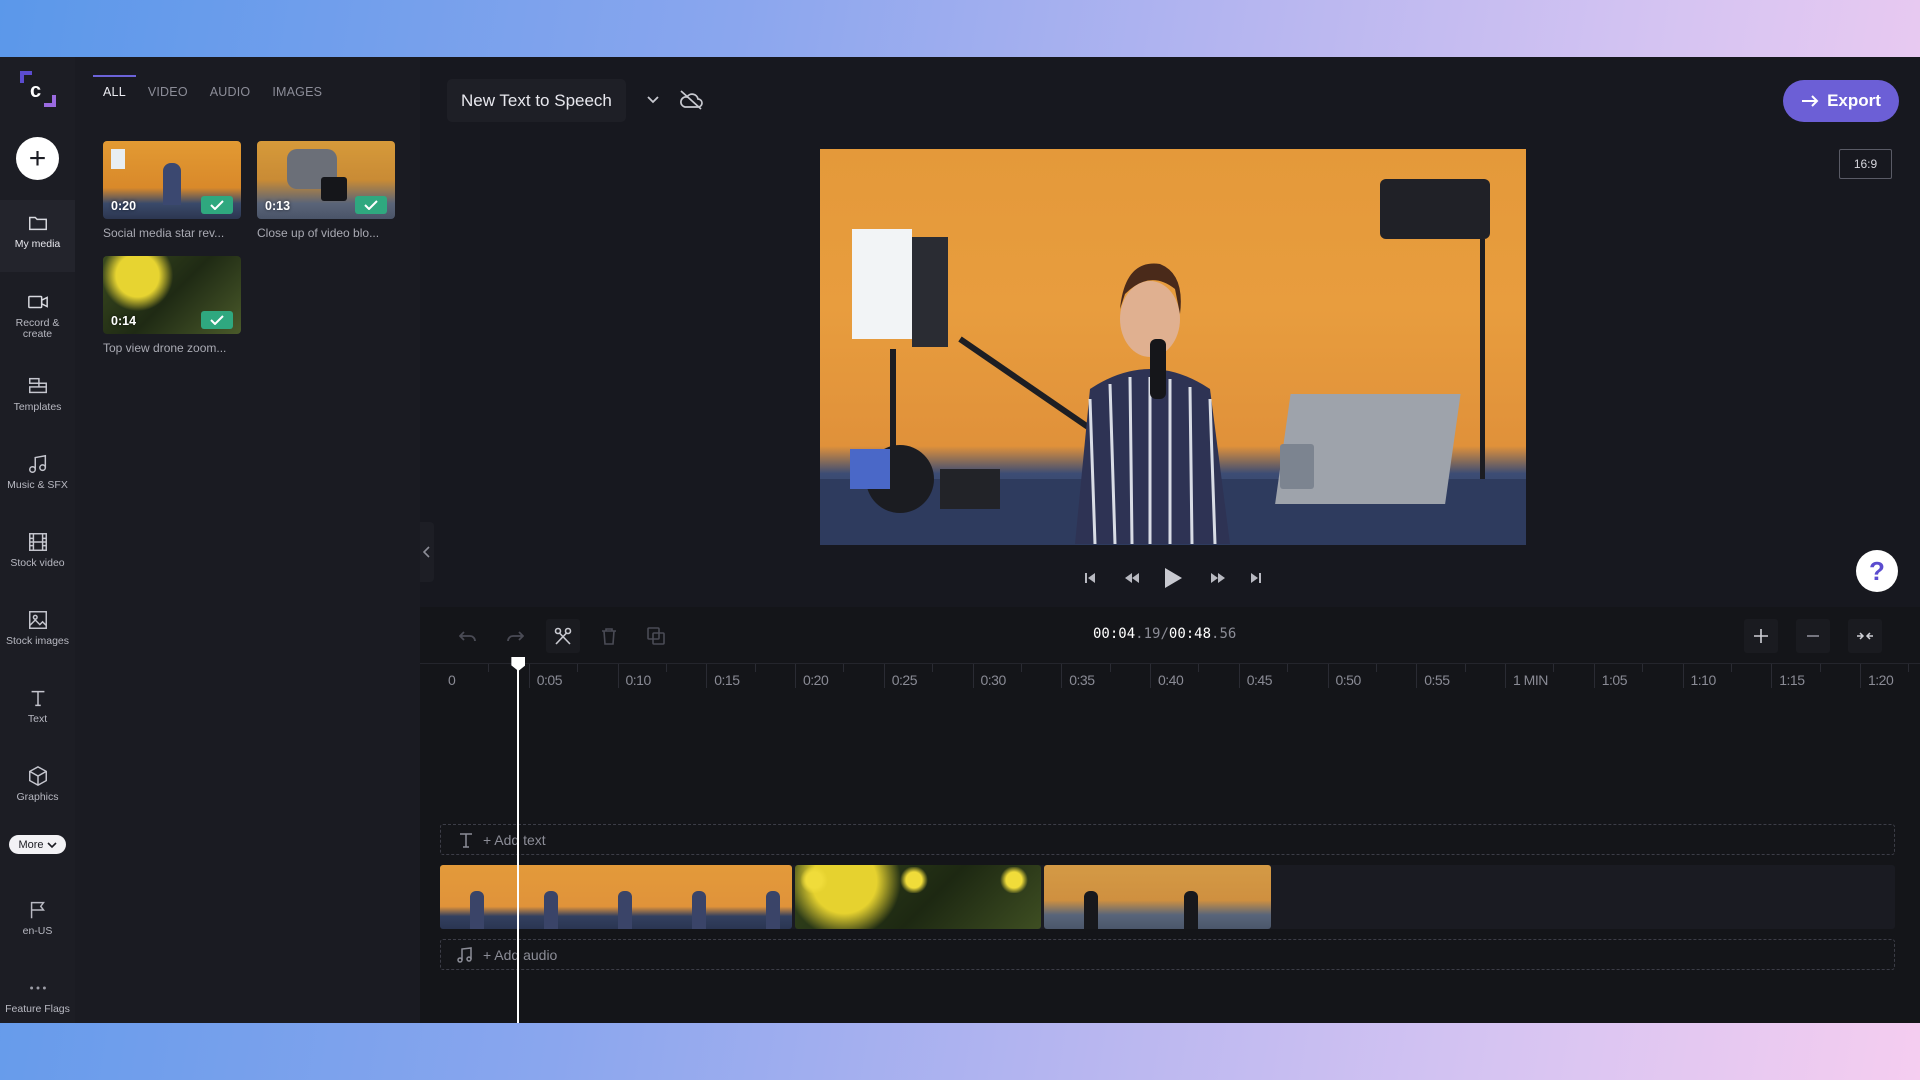  What do you see at coordinates (168, 88) in the screenshot?
I see `tab-video: VIDEO` at bounding box center [168, 88].